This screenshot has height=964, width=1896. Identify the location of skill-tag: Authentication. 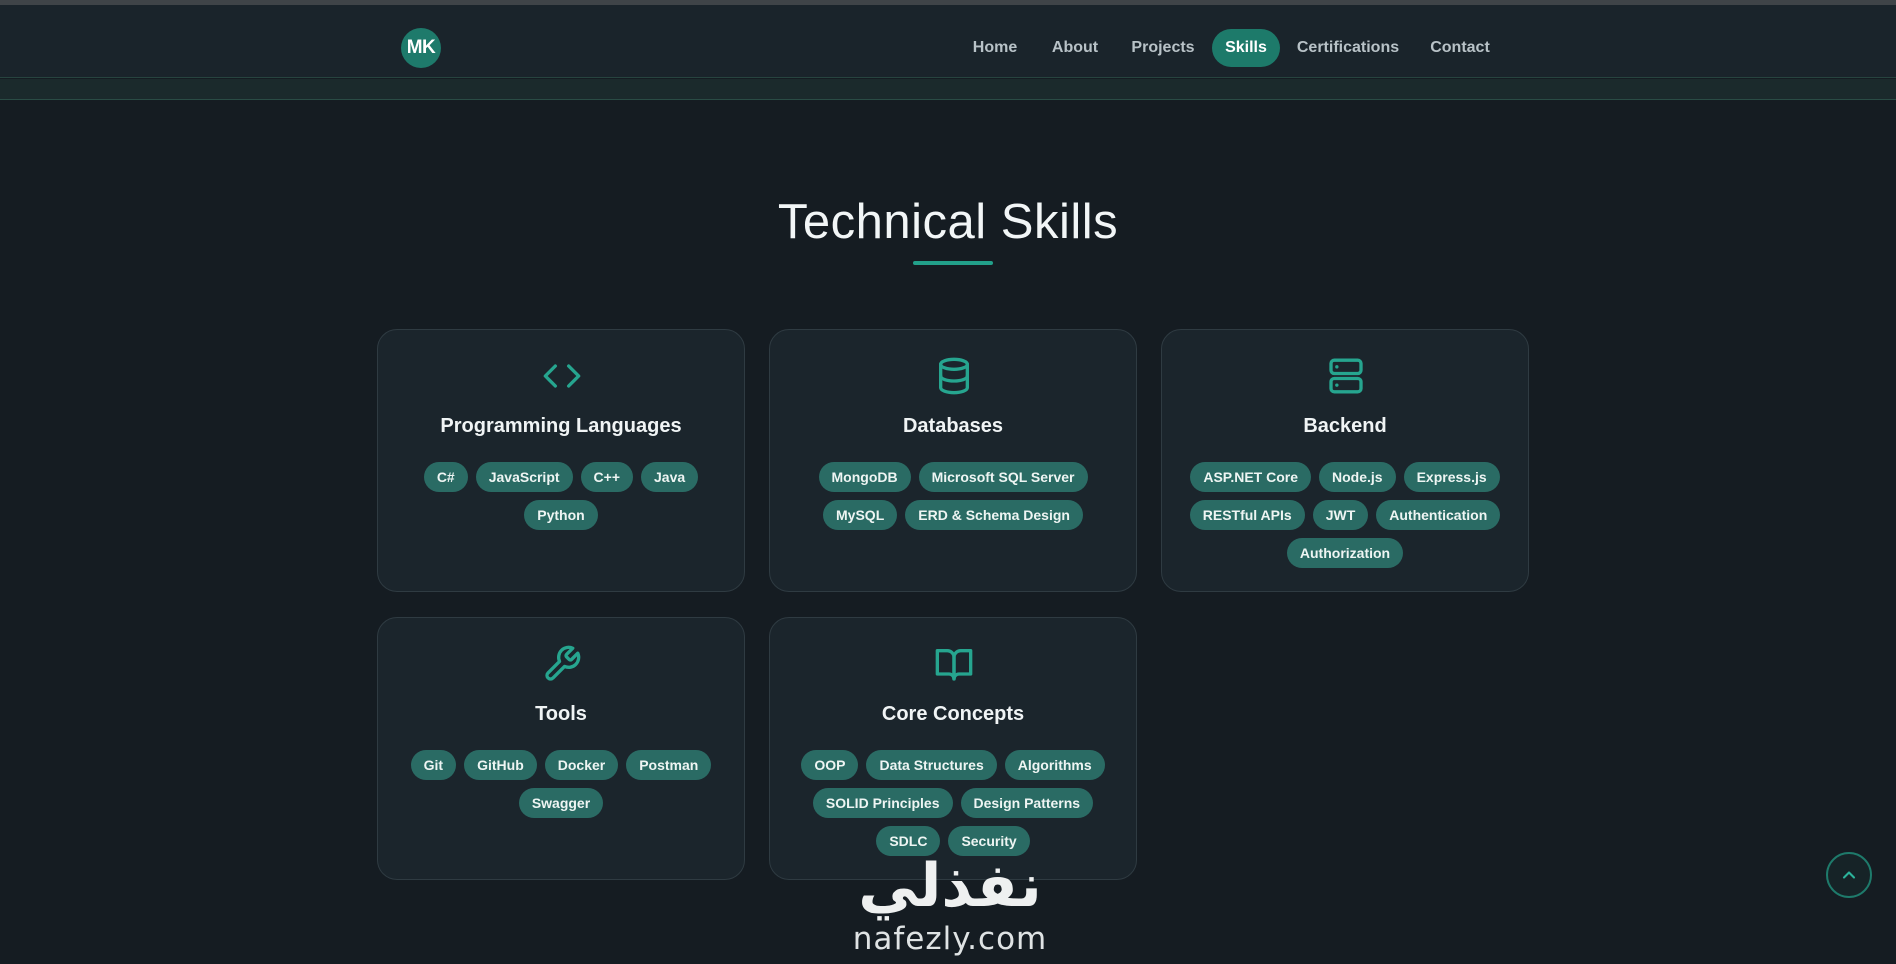
(1438, 515).